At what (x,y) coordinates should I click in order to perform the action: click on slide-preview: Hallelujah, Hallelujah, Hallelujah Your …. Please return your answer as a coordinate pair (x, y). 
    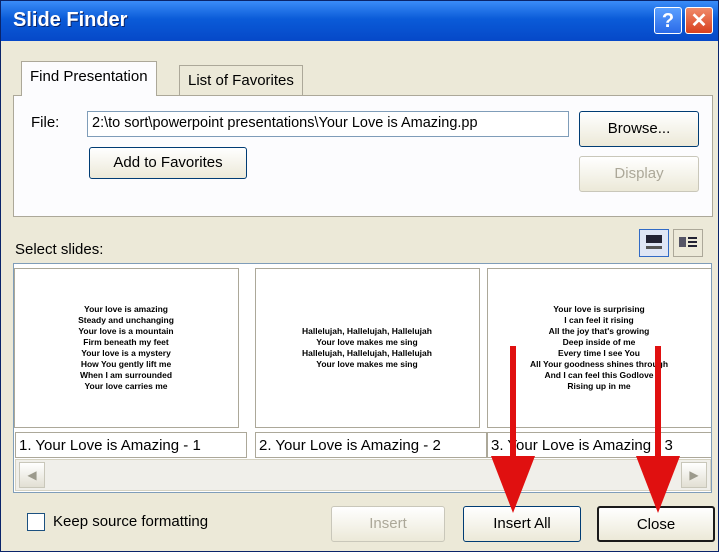
    Looking at the image, I should click on (367, 347).